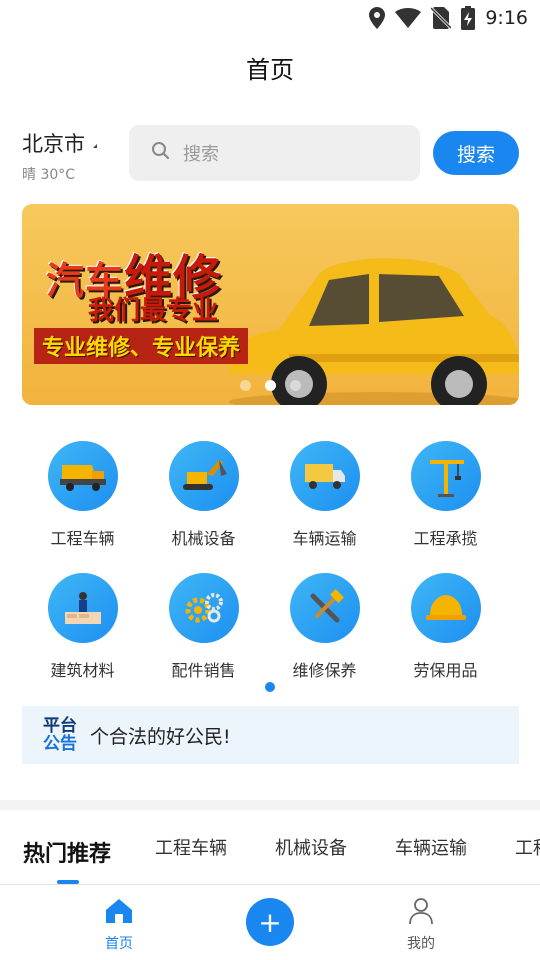 The width and height of the screenshot is (540, 960). I want to click on banner-subheadline: 我们最专业, so click(153, 311).